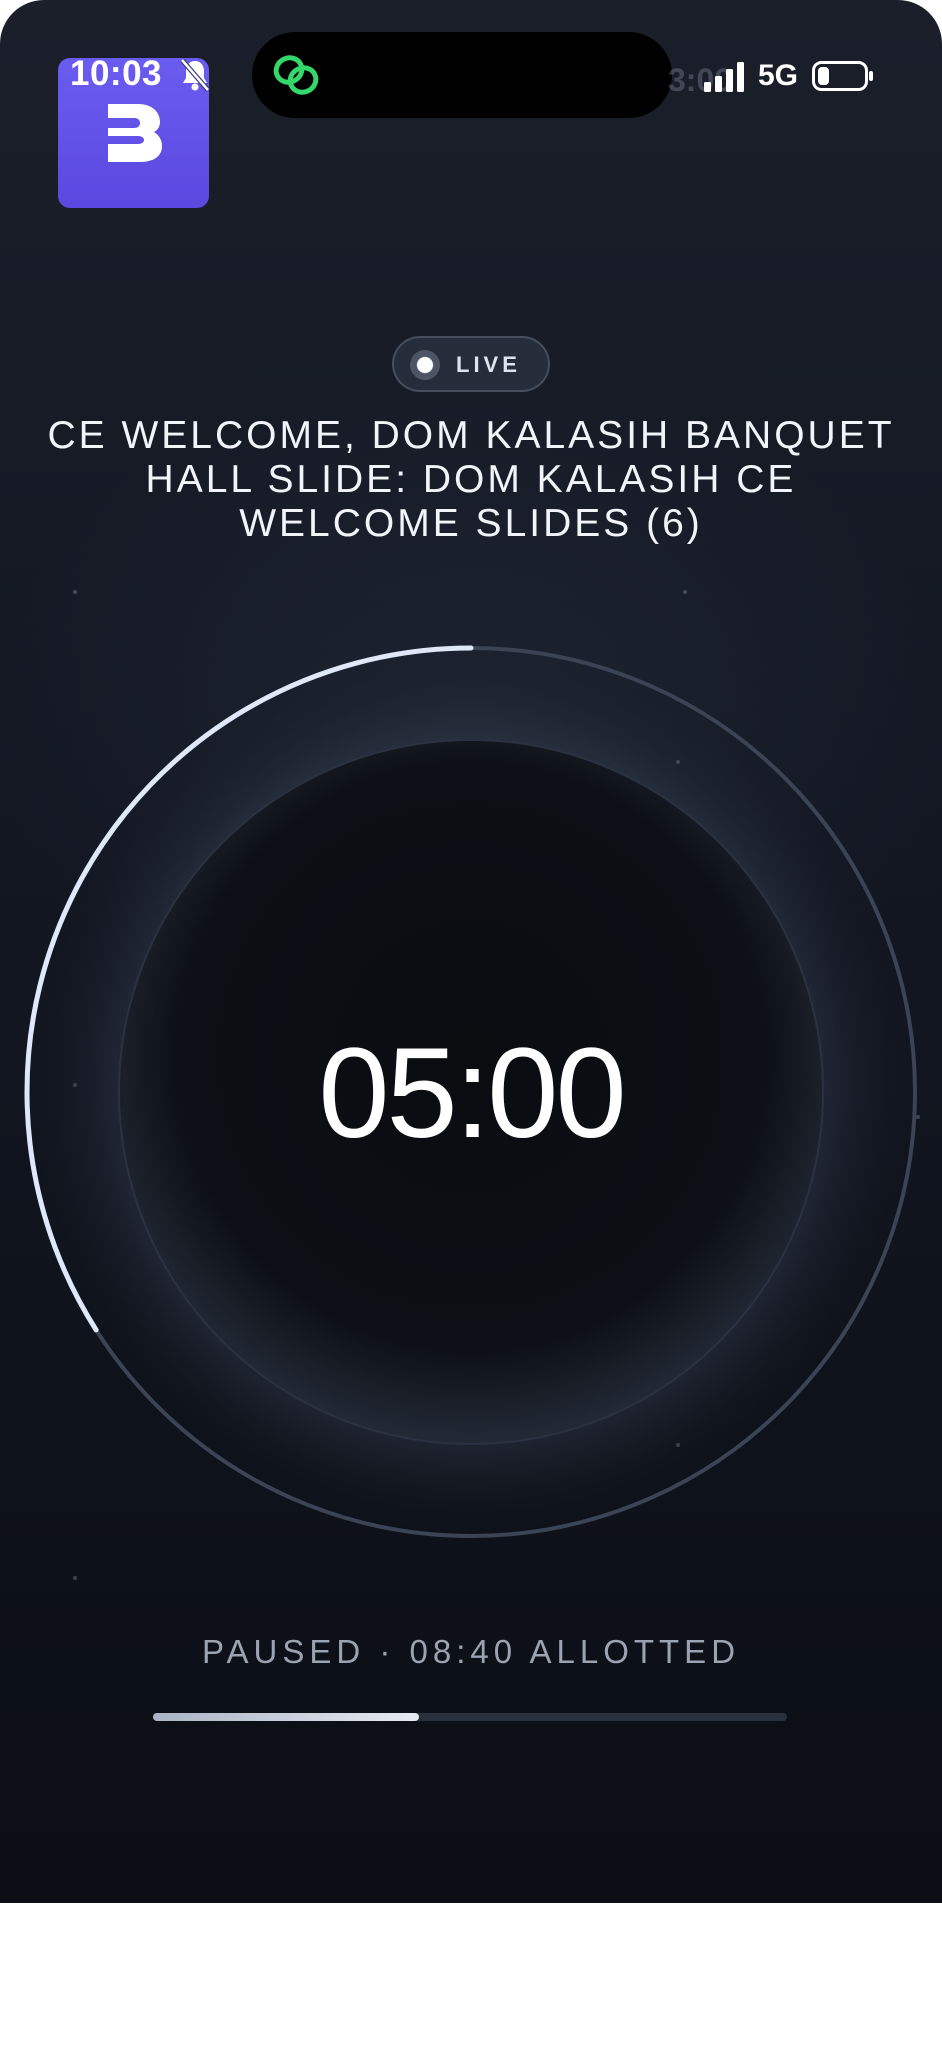 This screenshot has width=942, height=2048. I want to click on bell-slash-icon, so click(195, 75).